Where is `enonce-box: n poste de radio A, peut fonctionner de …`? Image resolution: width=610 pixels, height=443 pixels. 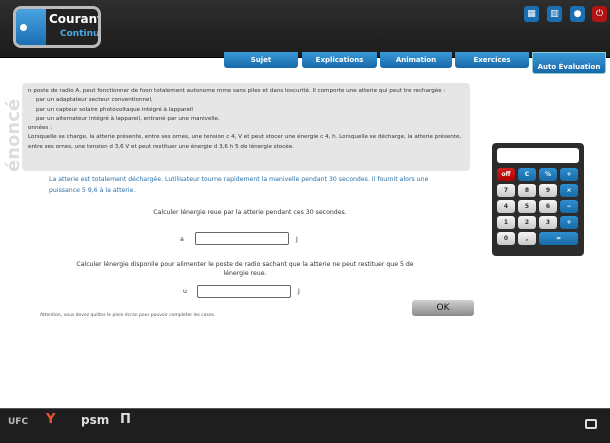
enonce-box: n poste de radio A, peut fonctionner de … is located at coordinates (246, 127).